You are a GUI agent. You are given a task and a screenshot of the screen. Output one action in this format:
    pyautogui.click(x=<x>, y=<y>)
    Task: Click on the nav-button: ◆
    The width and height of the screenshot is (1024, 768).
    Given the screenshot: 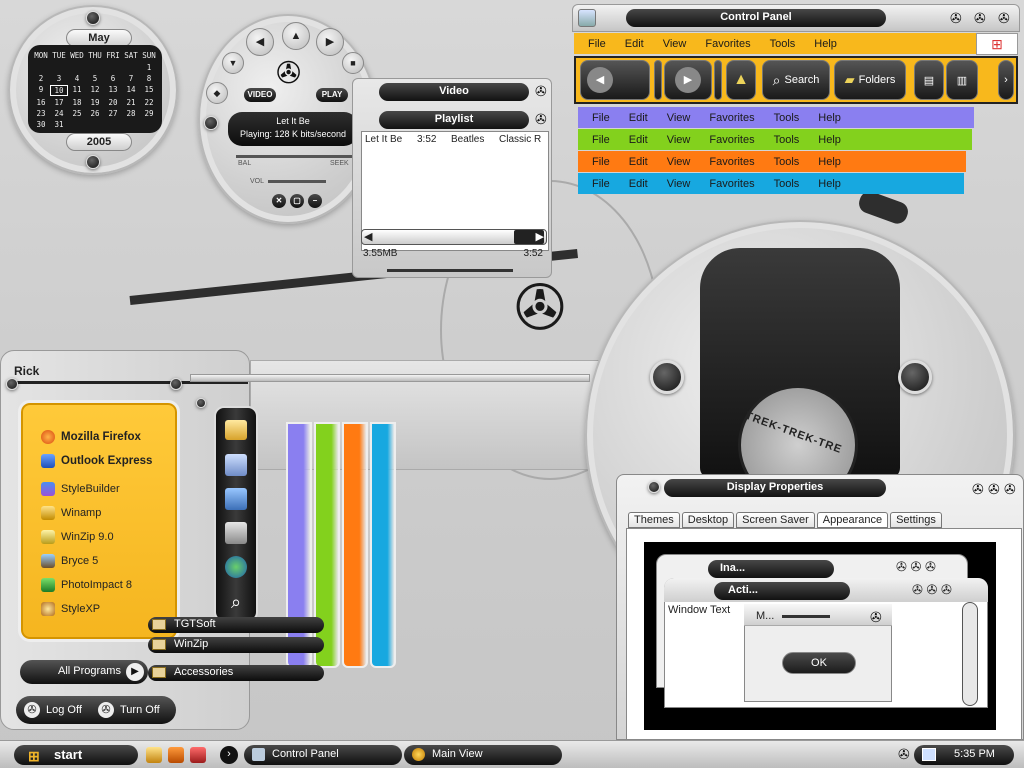 What is the action you would take?
    pyautogui.click(x=217, y=93)
    